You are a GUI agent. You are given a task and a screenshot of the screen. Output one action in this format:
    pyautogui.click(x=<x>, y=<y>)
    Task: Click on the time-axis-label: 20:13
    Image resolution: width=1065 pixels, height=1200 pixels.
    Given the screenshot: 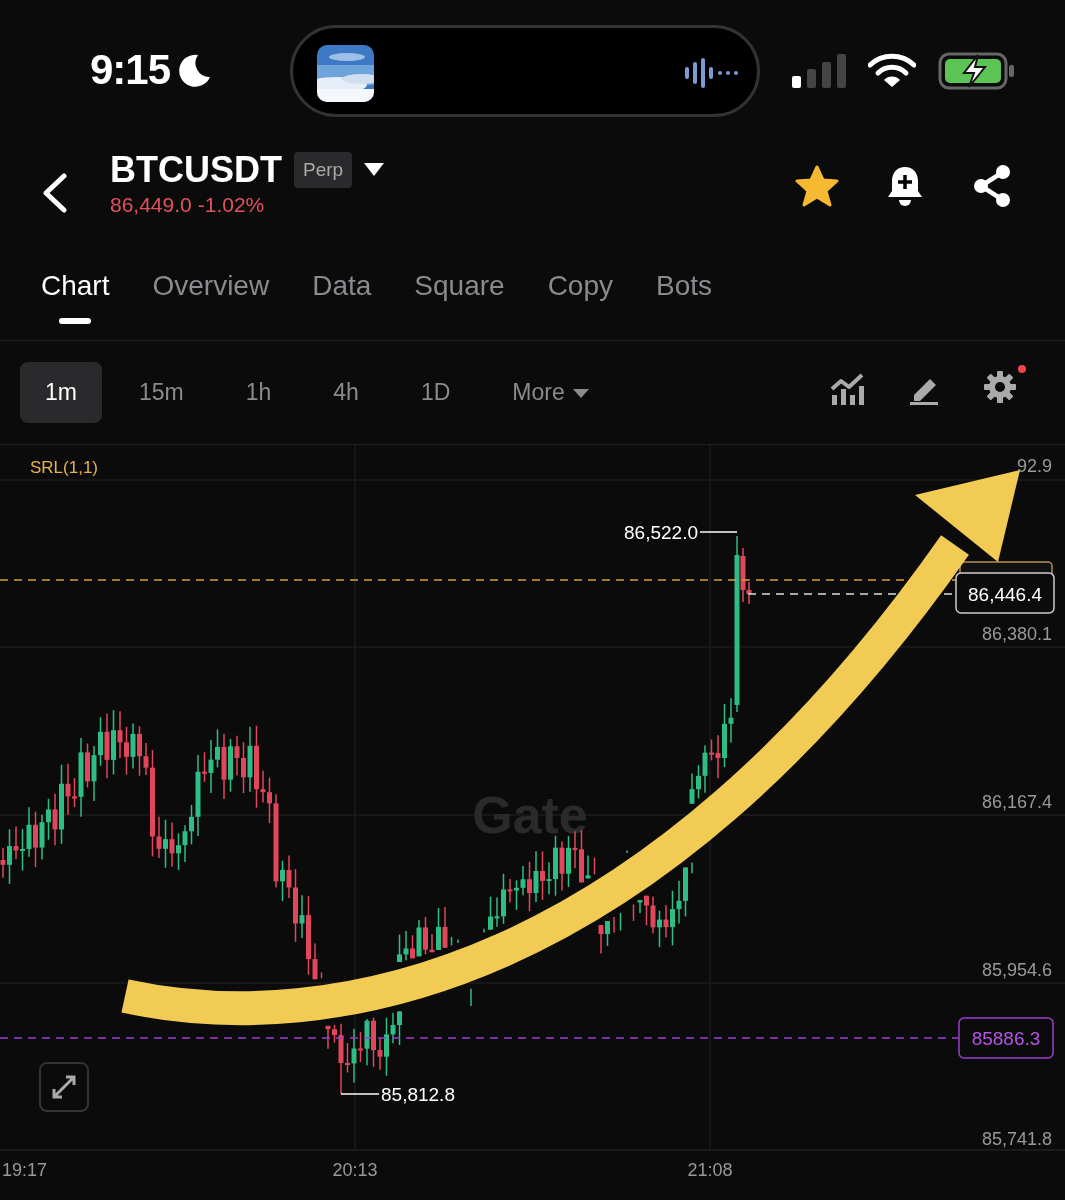 What is the action you would take?
    pyautogui.click(x=355, y=1170)
    